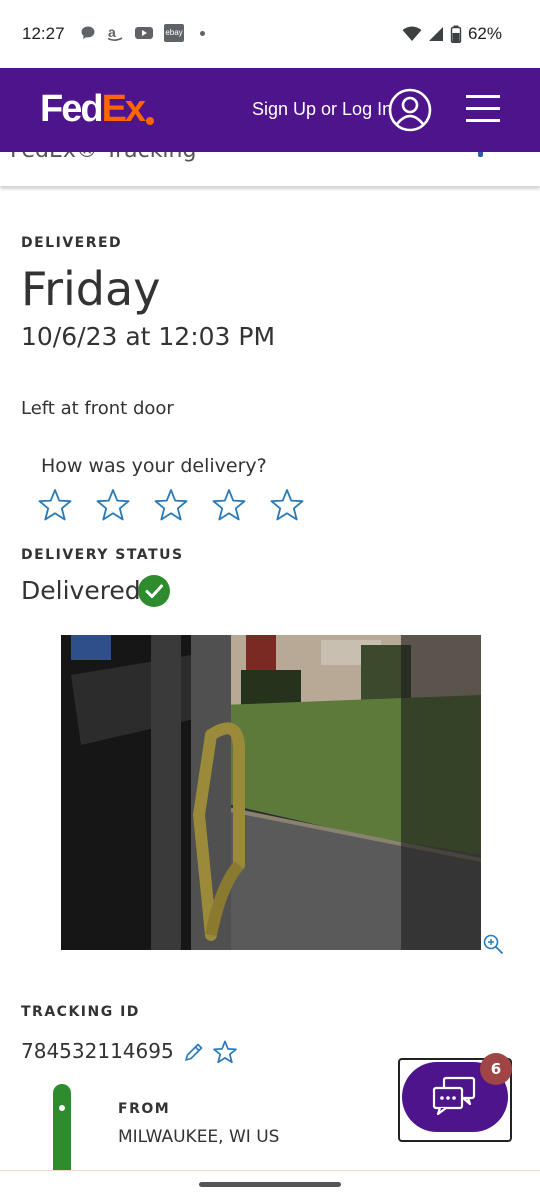  What do you see at coordinates (113, 505) in the screenshot?
I see `star-2-icon` at bounding box center [113, 505].